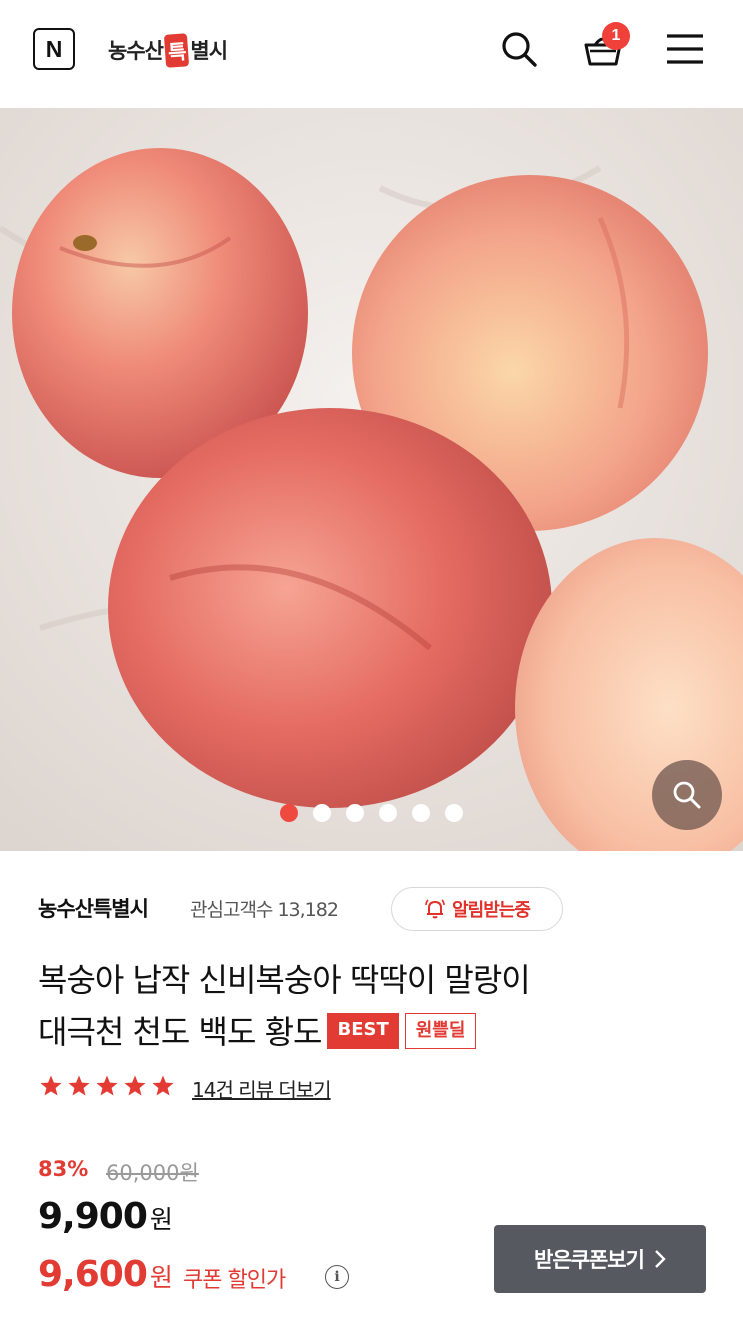 This screenshot has height=1337, width=743. I want to click on product-title-line2-wrap: 대극천 천도 백도 황도 BEST 원쁠딜, so click(378, 1032).